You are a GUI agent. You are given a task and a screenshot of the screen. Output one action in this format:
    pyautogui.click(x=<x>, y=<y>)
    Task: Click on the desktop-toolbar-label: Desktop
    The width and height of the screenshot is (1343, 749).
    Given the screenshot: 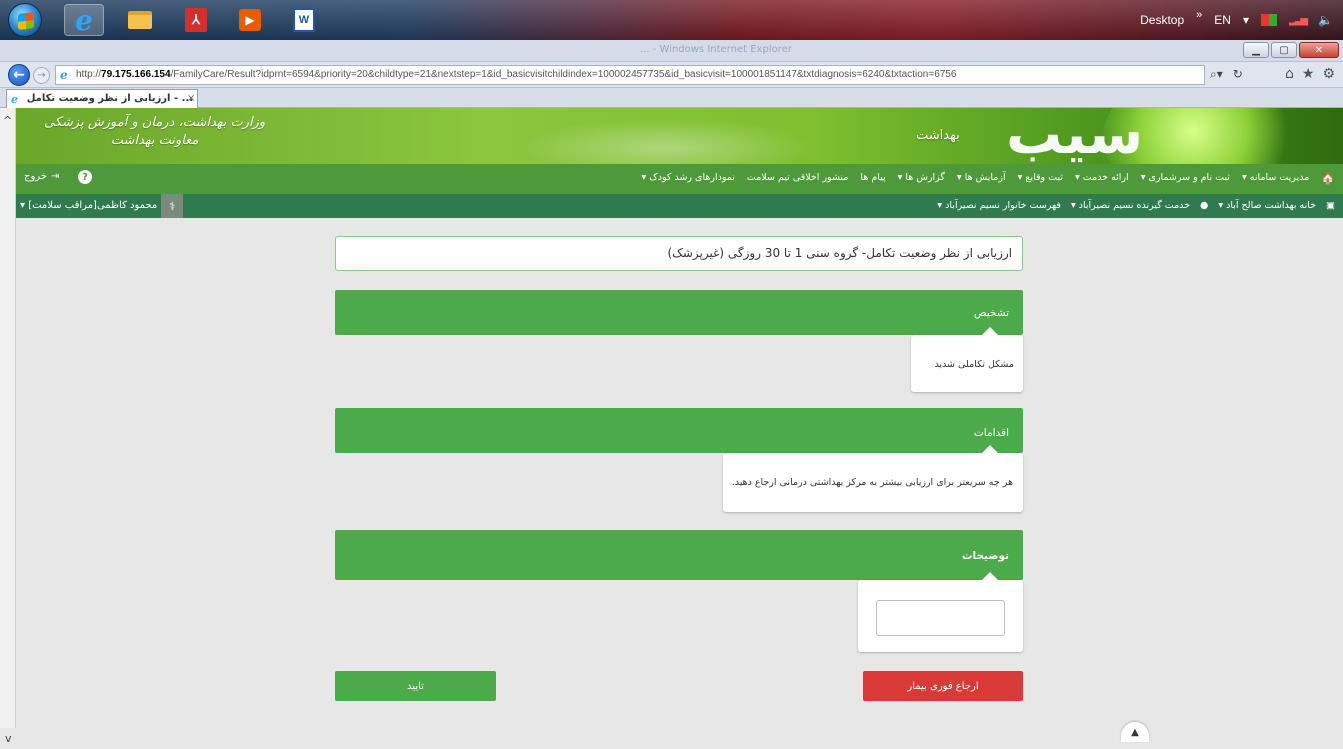 What is the action you would take?
    pyautogui.click(x=1162, y=20)
    